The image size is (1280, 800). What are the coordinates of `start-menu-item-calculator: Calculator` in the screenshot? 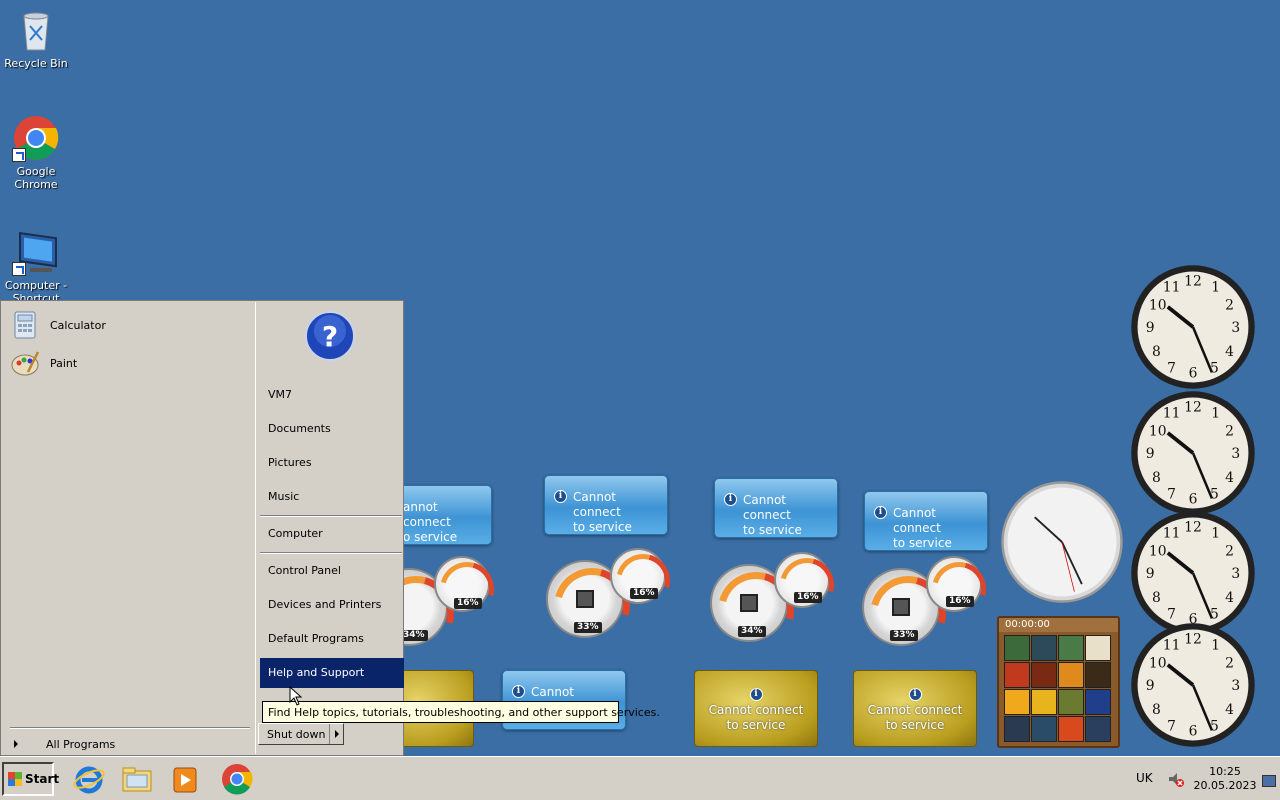 It's located at (130, 325).